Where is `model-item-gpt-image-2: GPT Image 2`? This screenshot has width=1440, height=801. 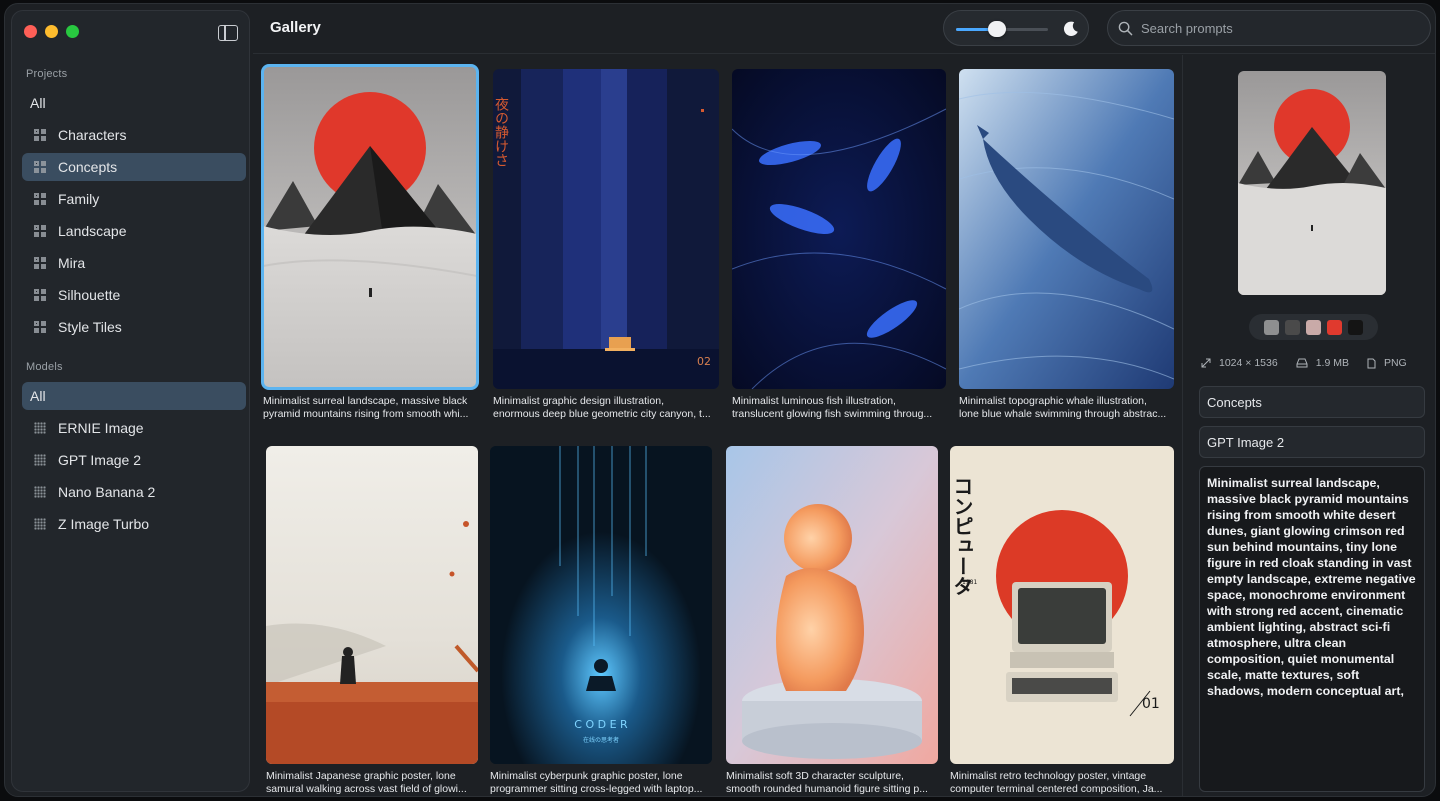 model-item-gpt-image-2: GPT Image 2 is located at coordinates (134, 460).